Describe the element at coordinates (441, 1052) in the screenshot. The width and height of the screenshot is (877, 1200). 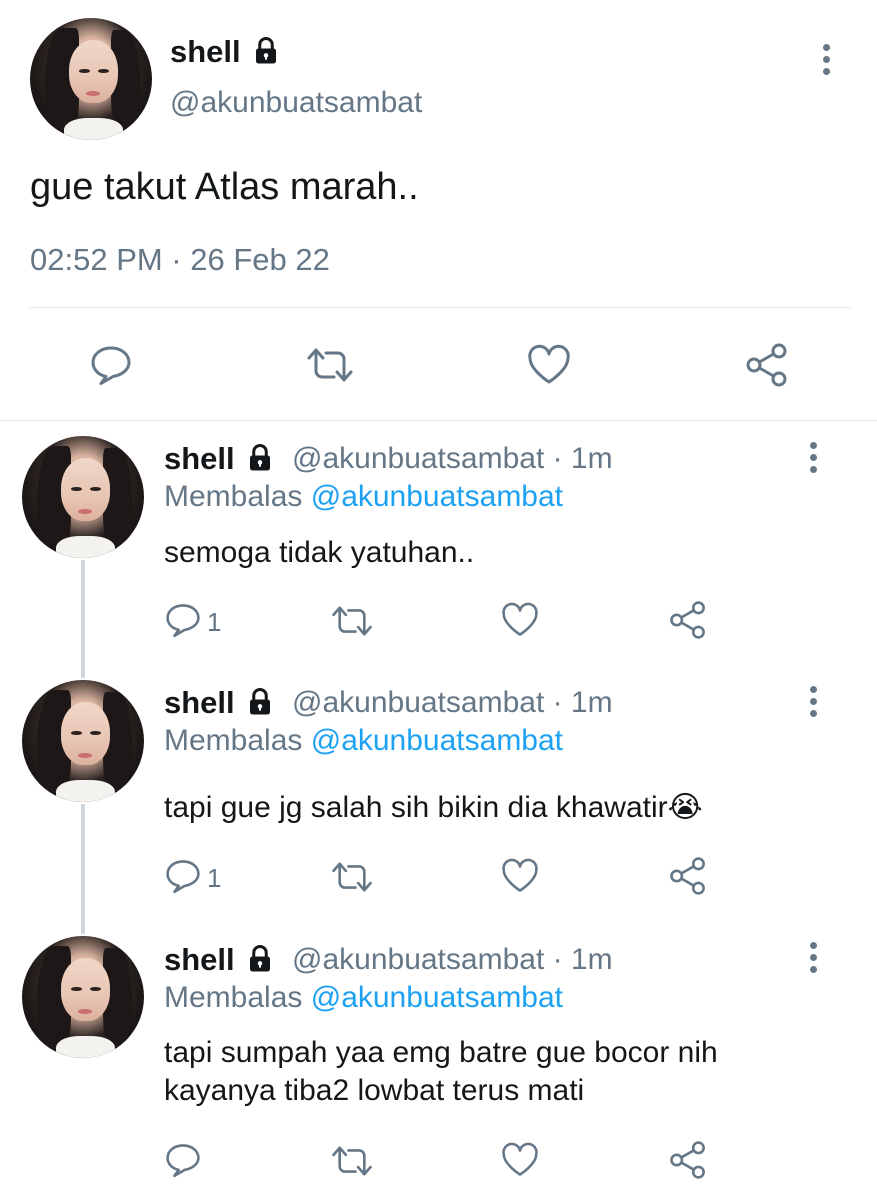
I see `tweet-text-line: tapi sumpah yaa emg batre gue bocor nih` at that location.